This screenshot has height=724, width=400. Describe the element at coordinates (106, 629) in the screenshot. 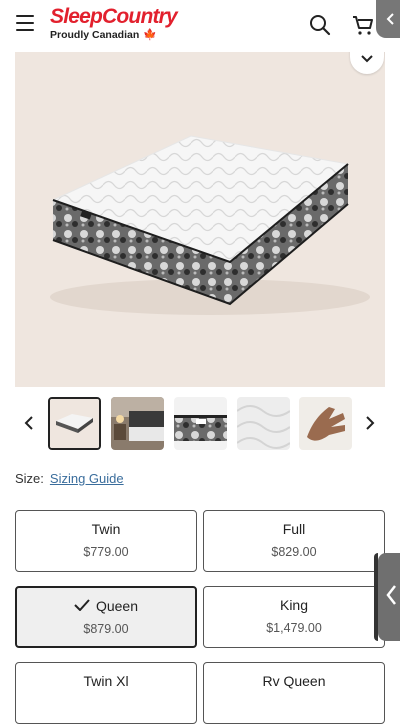

I see `size-option-price: $879.00` at that location.